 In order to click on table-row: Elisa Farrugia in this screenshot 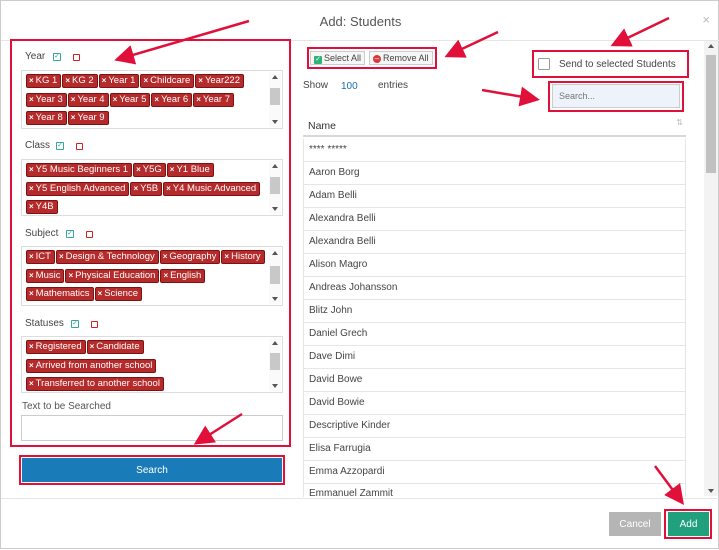, I will do `click(494, 449)`.